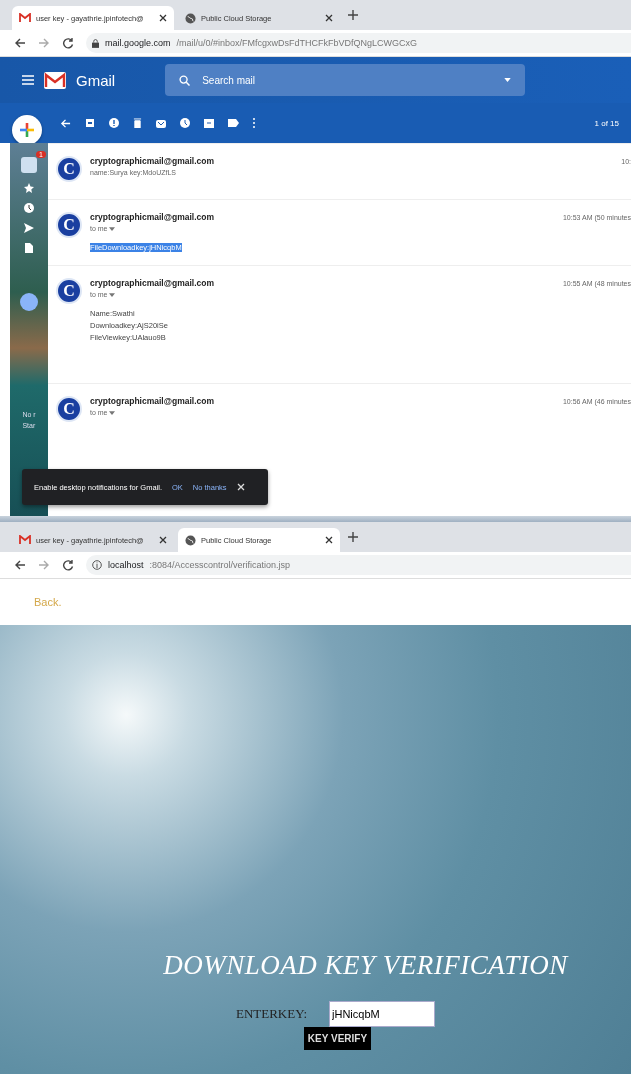 The height and width of the screenshot is (1074, 631). I want to click on label-icon, so click(233, 123).